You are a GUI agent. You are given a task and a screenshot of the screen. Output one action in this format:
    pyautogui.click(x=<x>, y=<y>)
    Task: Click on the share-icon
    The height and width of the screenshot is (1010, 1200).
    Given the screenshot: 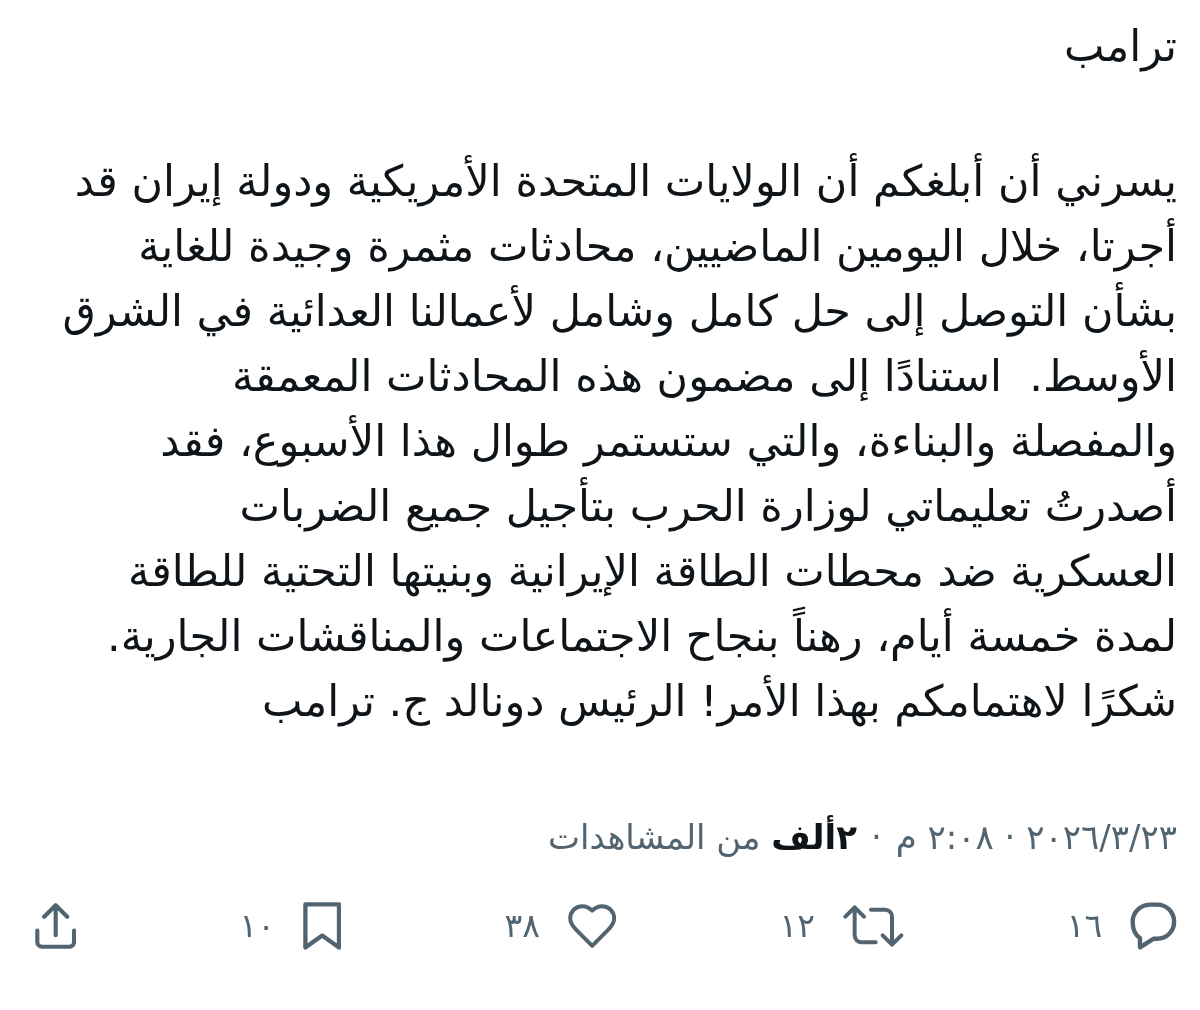 What is the action you would take?
    pyautogui.click(x=56, y=926)
    